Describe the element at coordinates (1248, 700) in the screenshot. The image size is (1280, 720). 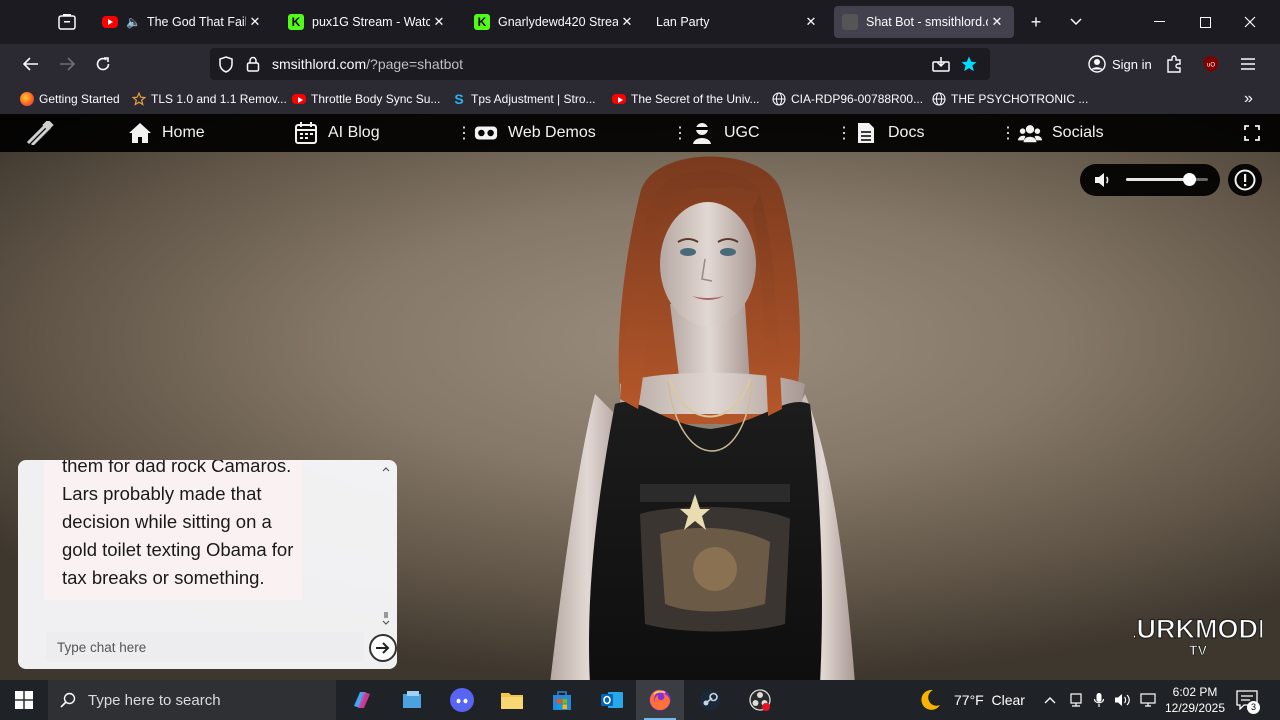
I see `notifications-icon: 3` at that location.